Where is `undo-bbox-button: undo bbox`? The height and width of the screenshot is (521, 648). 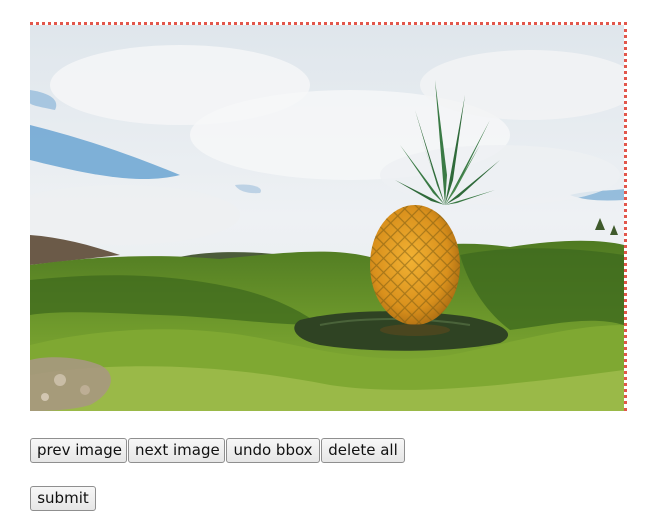
undo-bbox-button: undo bbox is located at coordinates (273, 450).